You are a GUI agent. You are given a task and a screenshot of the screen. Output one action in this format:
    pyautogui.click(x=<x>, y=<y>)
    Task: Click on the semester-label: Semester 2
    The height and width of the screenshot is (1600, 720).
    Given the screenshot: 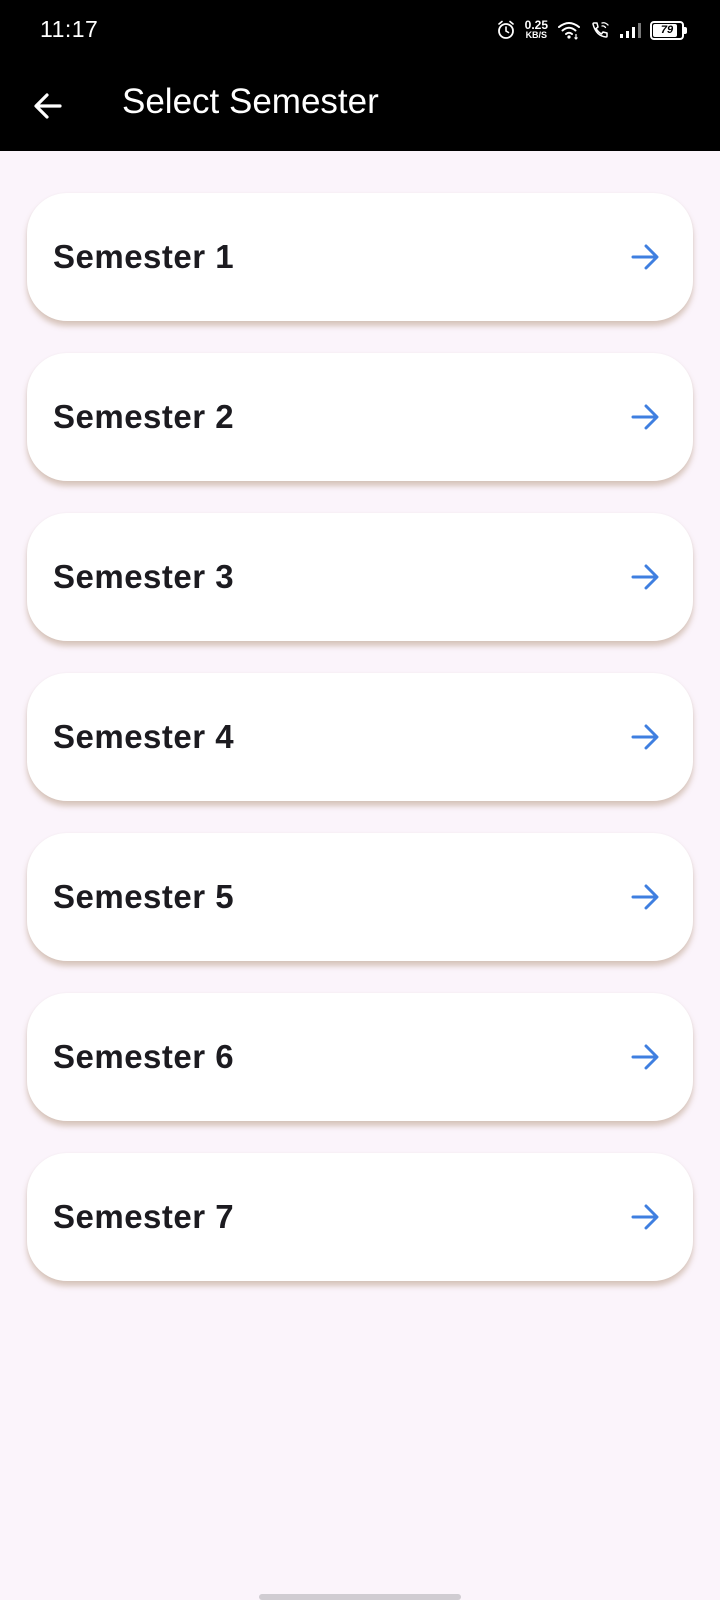 What is the action you would take?
    pyautogui.click(x=144, y=416)
    